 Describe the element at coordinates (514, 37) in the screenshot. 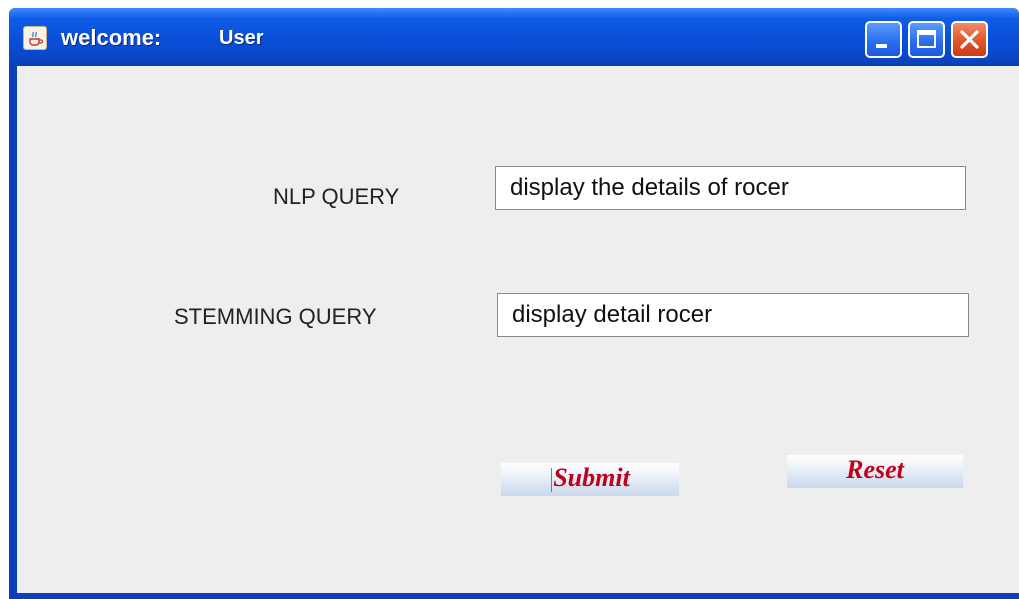

I see `title-bar: welcome: User` at that location.